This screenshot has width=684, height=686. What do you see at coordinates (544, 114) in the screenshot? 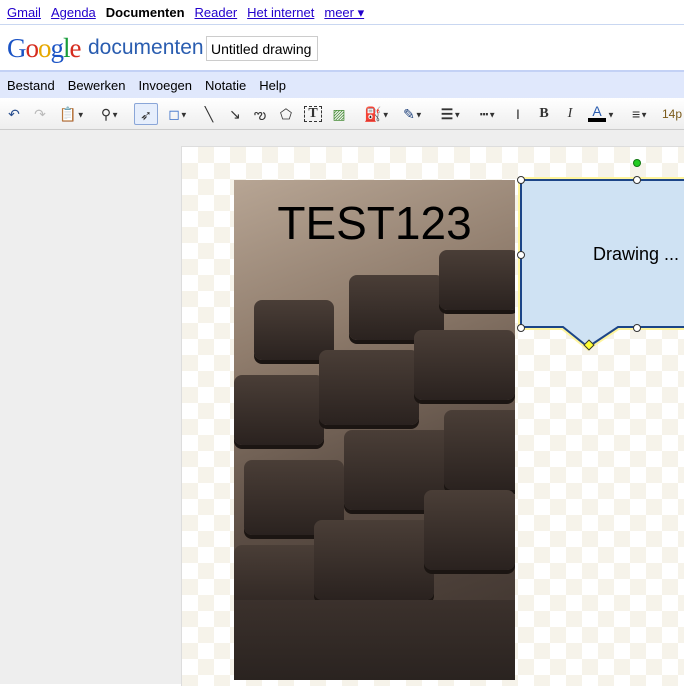
I see `bold-button: B` at bounding box center [544, 114].